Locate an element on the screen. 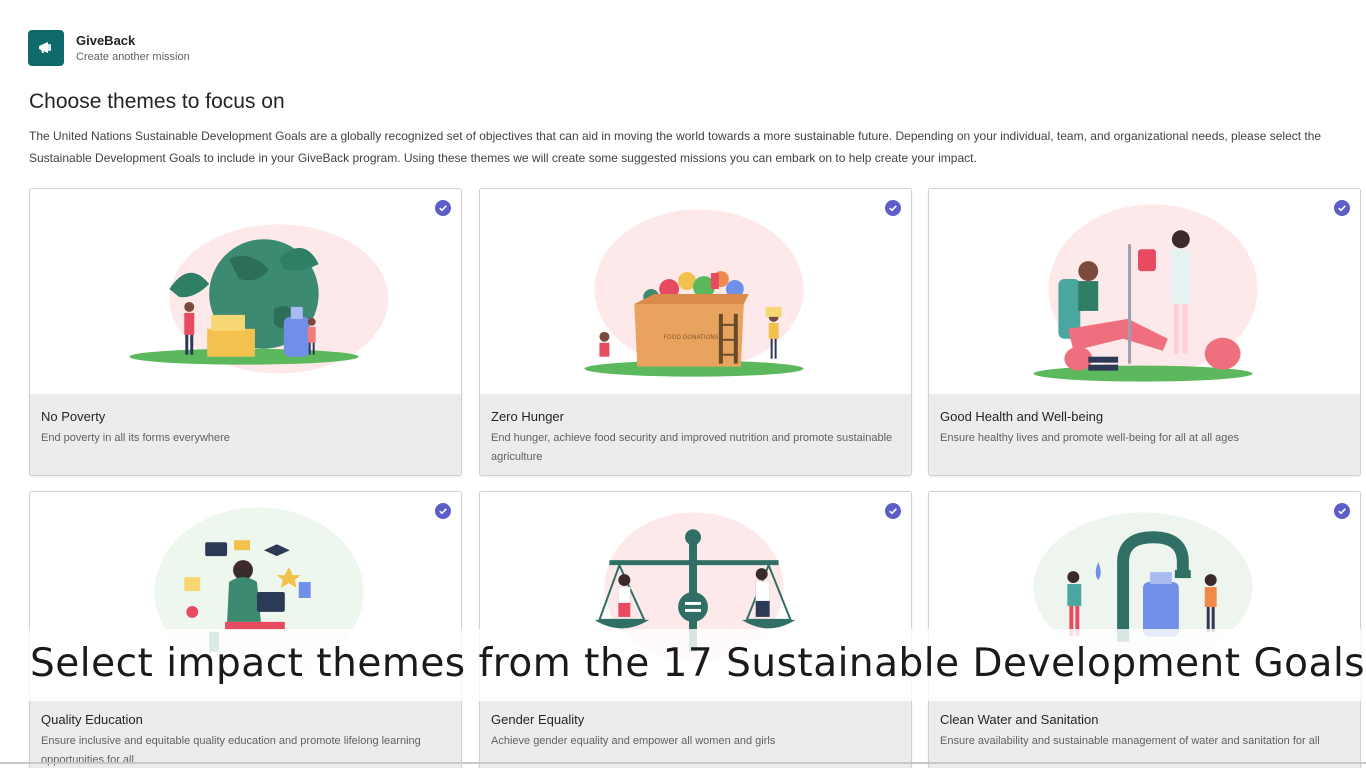  app-subtitle: Create another mission is located at coordinates (133, 57).